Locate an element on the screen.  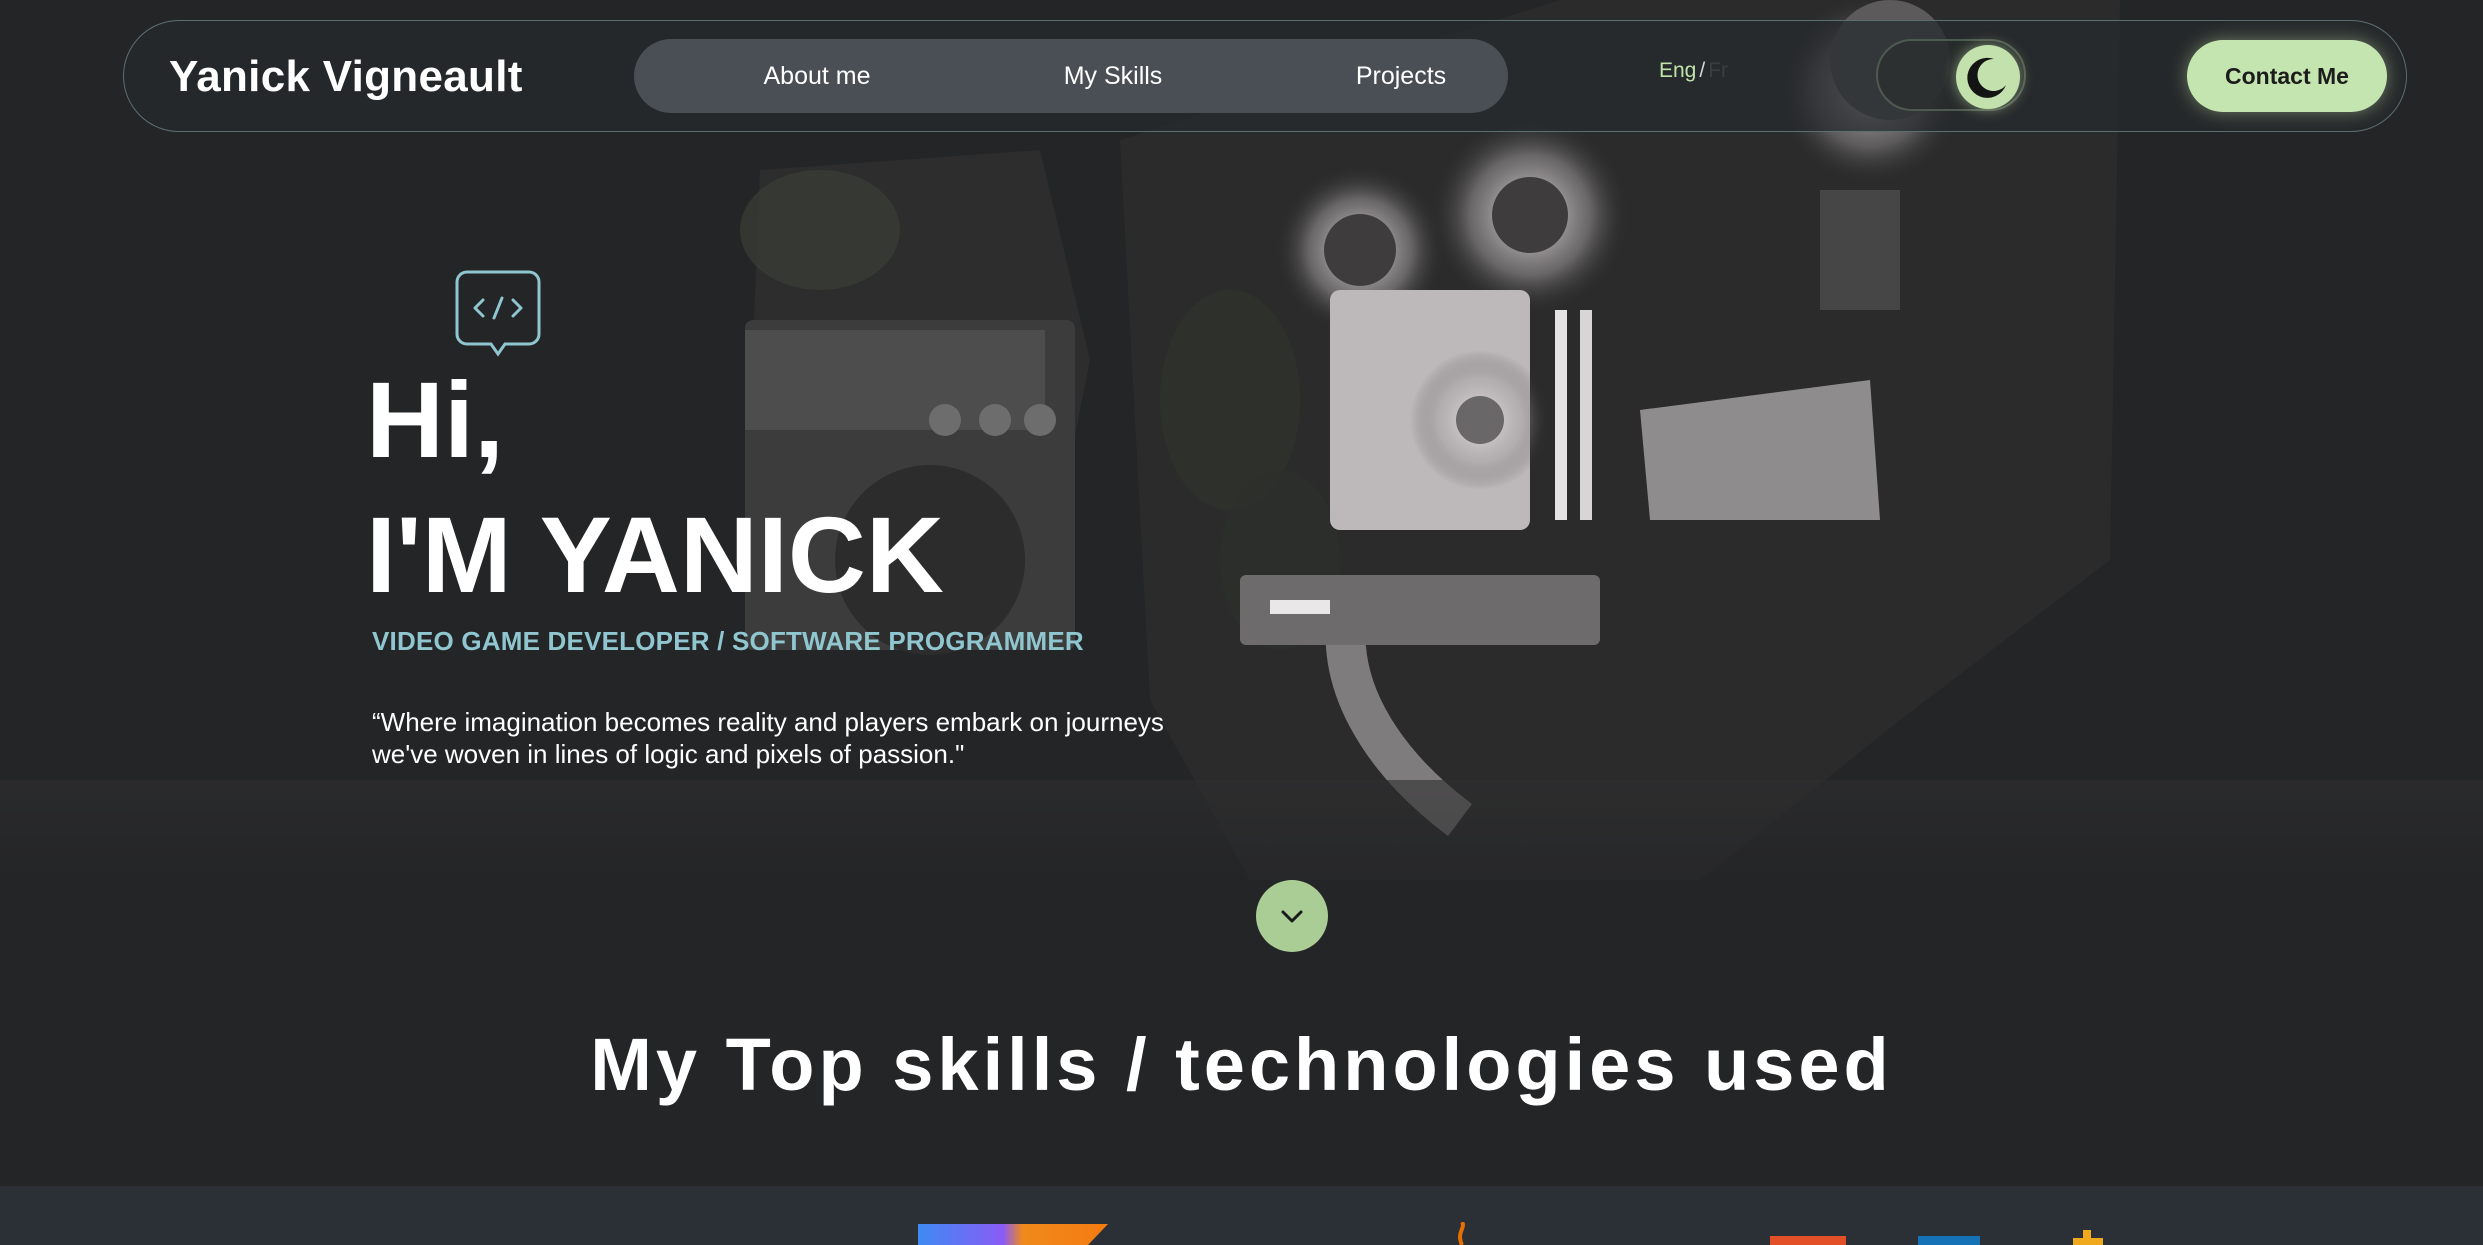
theme-toggle-knob is located at coordinates (1988, 77).